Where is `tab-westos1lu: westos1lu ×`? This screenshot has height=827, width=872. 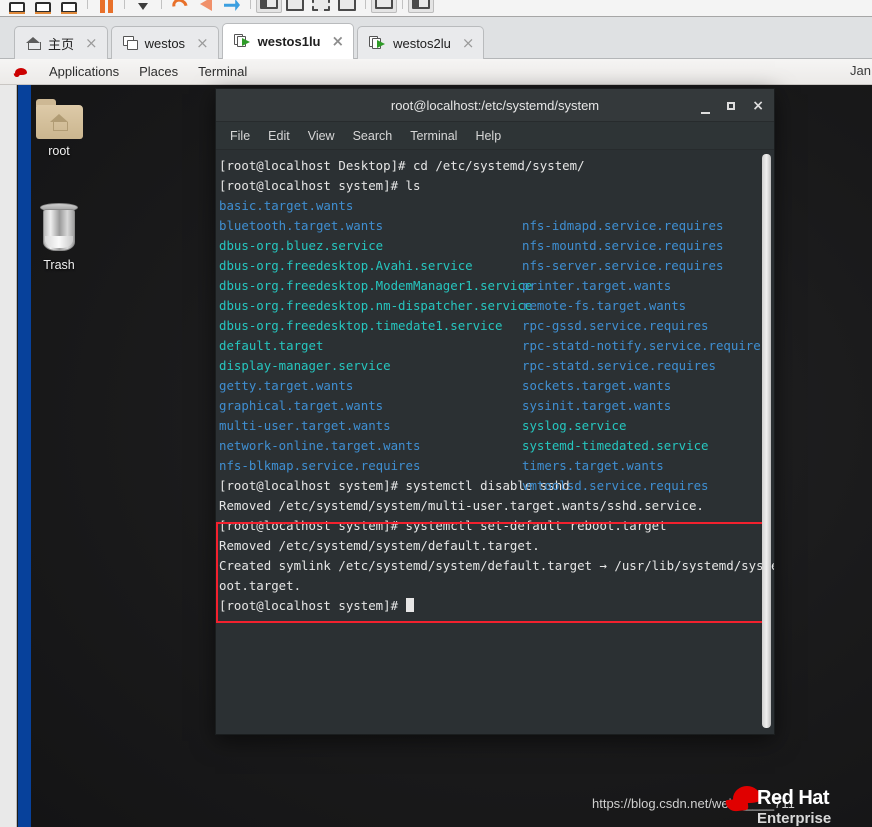 tab-westos1lu: westos1lu × is located at coordinates (288, 41).